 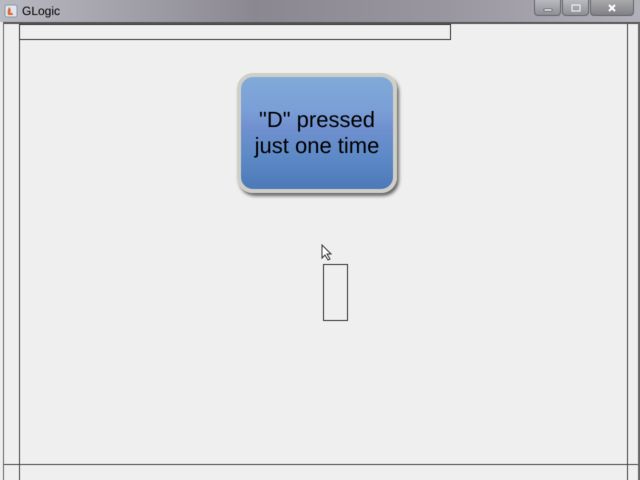 I want to click on pointer-icon, so click(x=326, y=252).